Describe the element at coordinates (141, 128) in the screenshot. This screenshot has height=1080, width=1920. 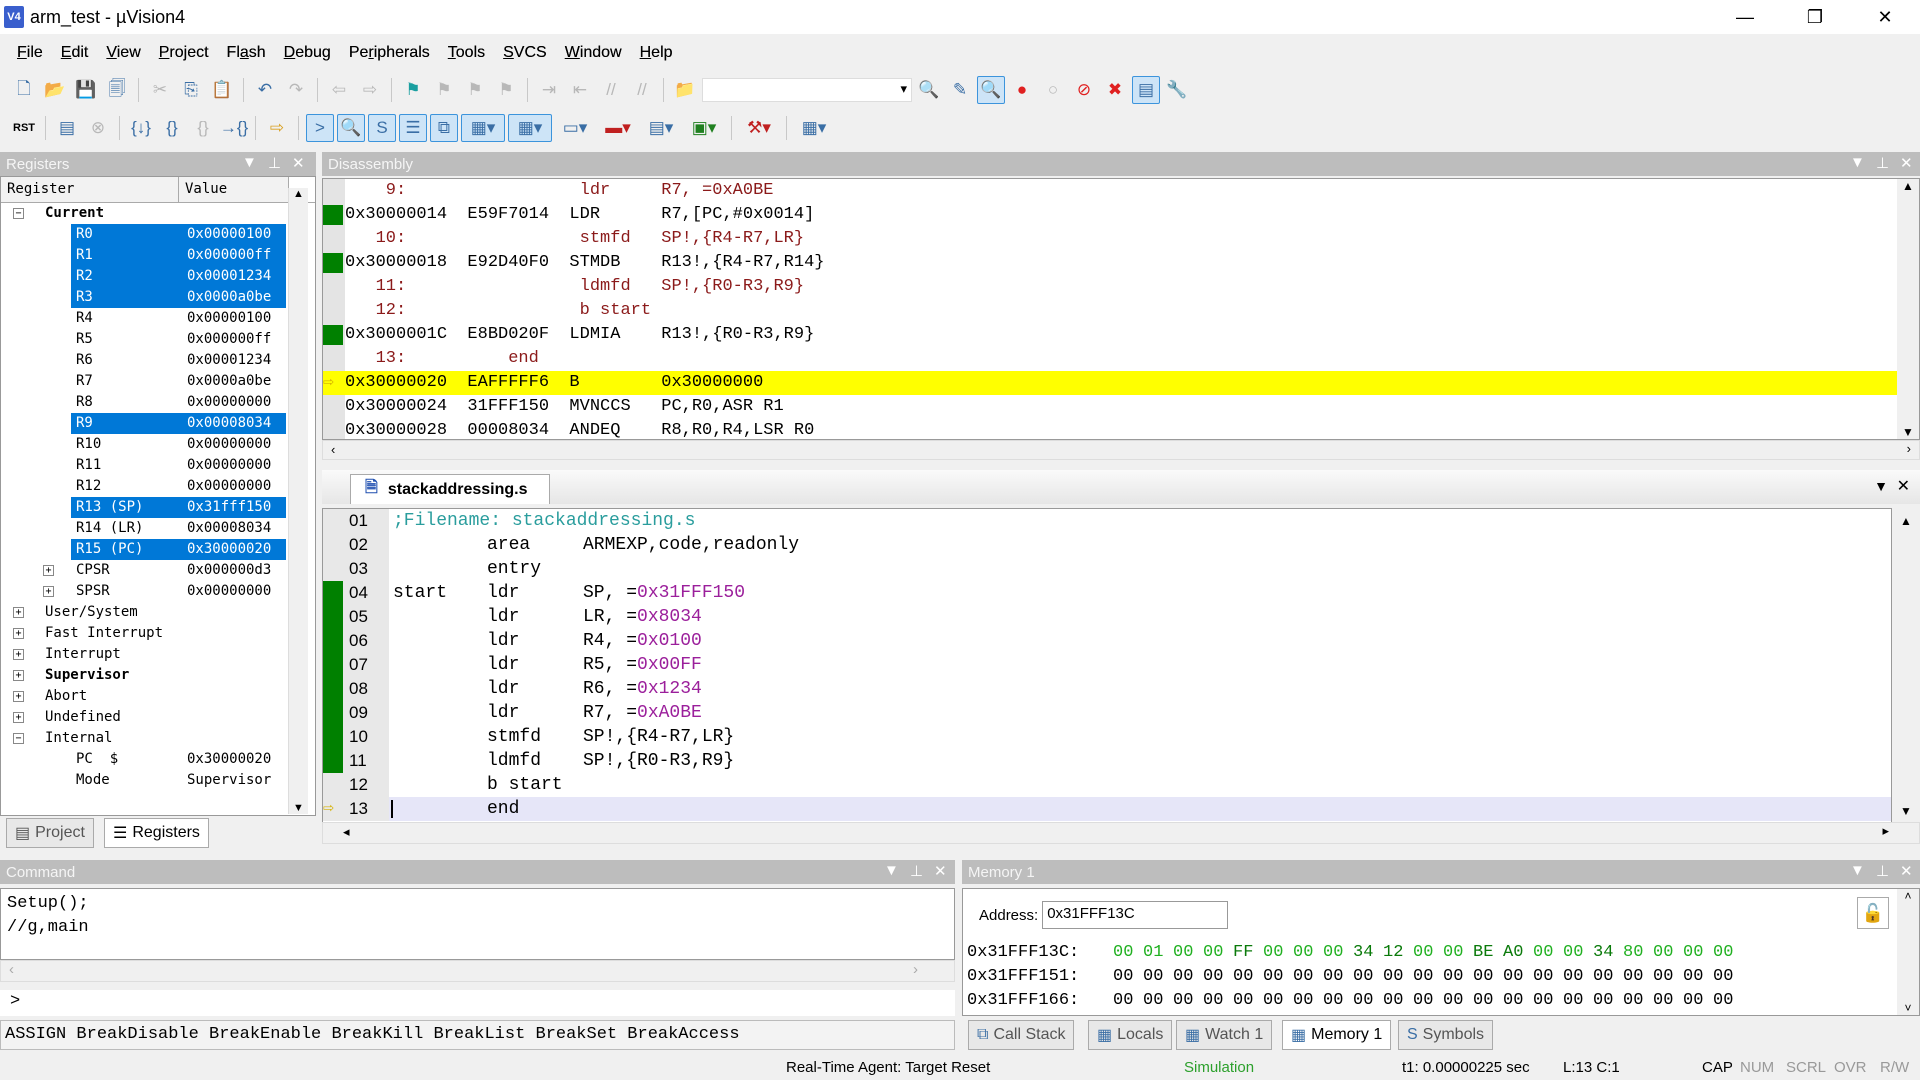
I see `step-into-icon: {↓}` at that location.